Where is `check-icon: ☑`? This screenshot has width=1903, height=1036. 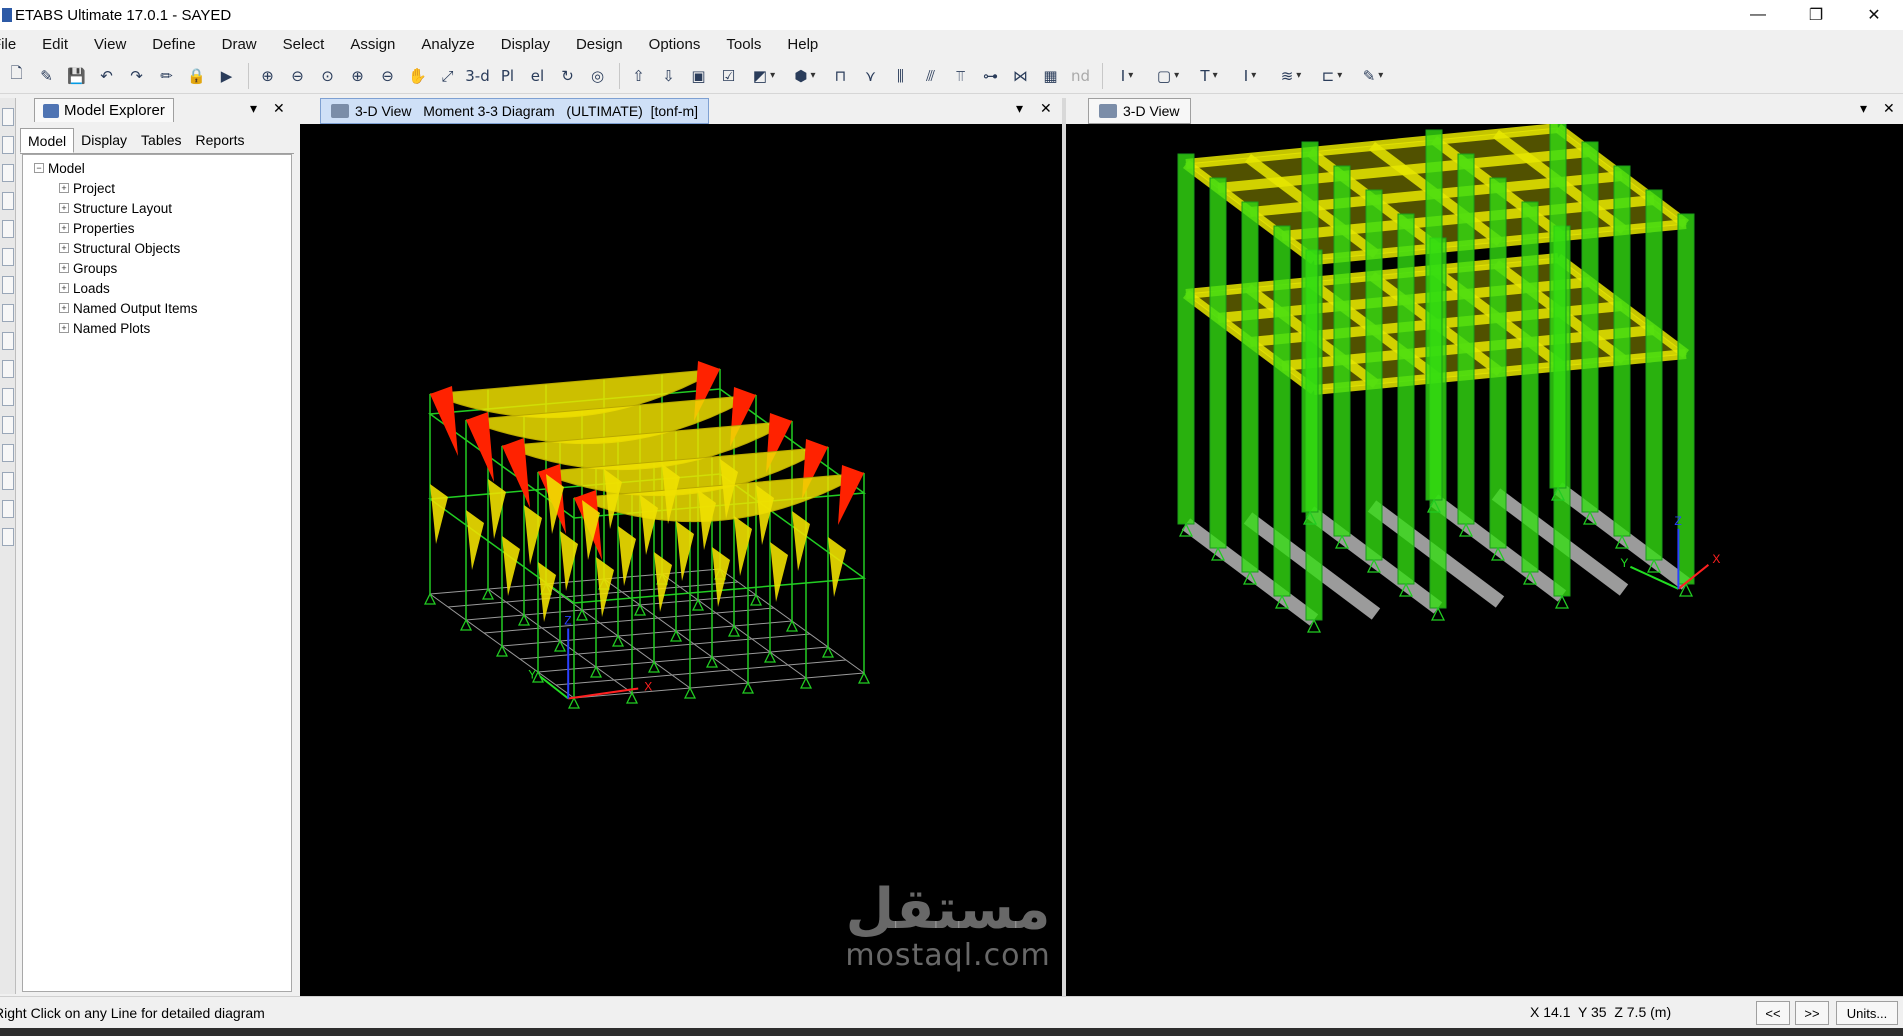 check-icon: ☑ is located at coordinates (728, 76).